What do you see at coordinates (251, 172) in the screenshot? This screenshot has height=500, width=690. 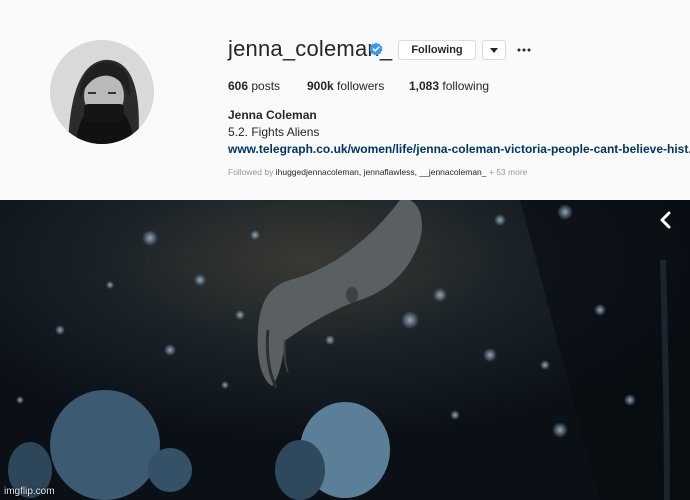 I see `followed-by-prefix: Followed by` at bounding box center [251, 172].